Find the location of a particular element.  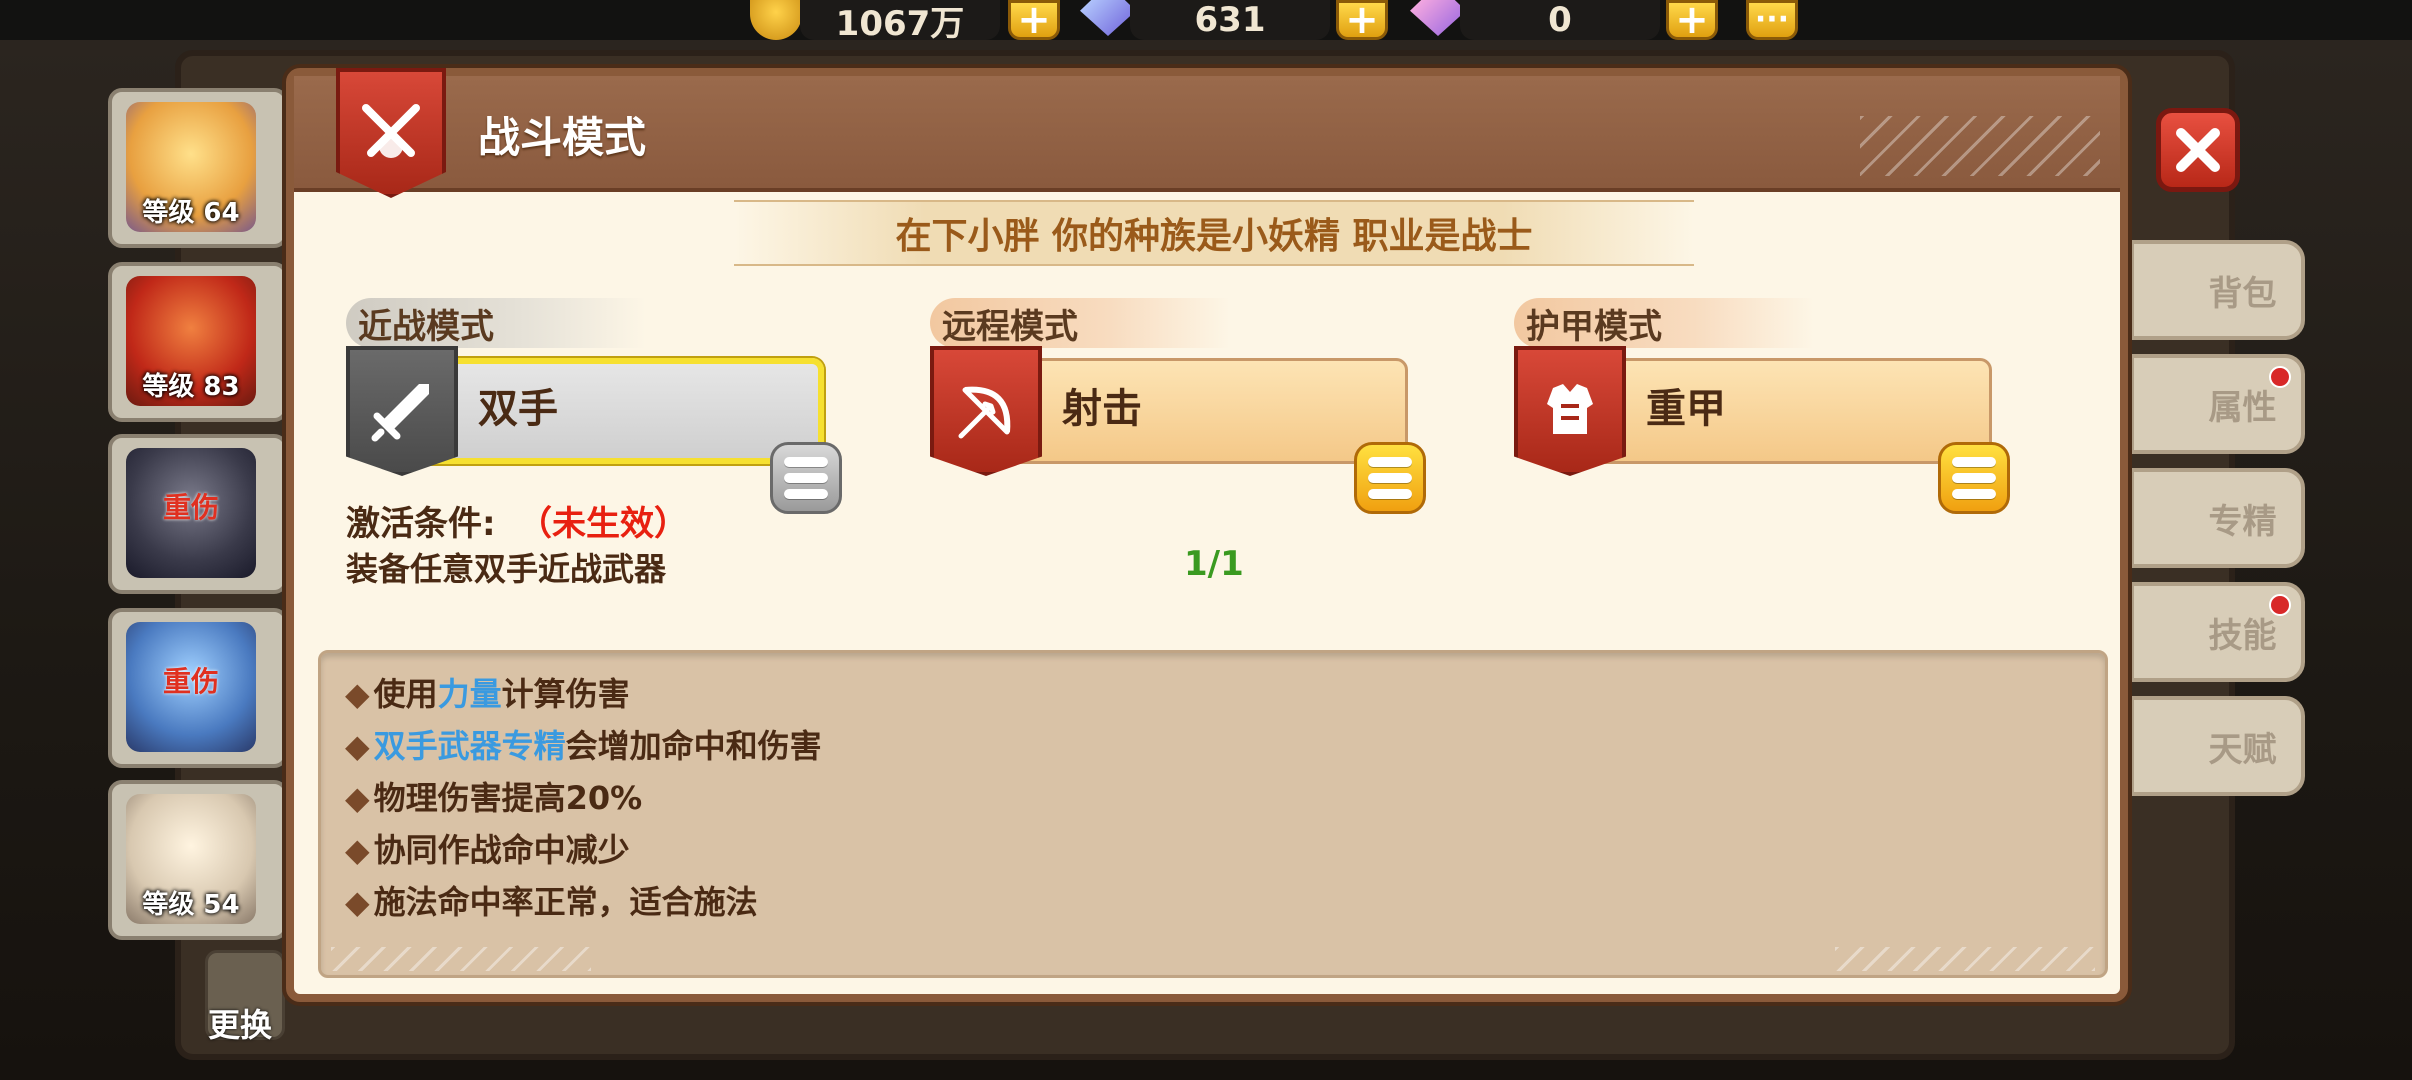

bow-icon is located at coordinates (984, 412).